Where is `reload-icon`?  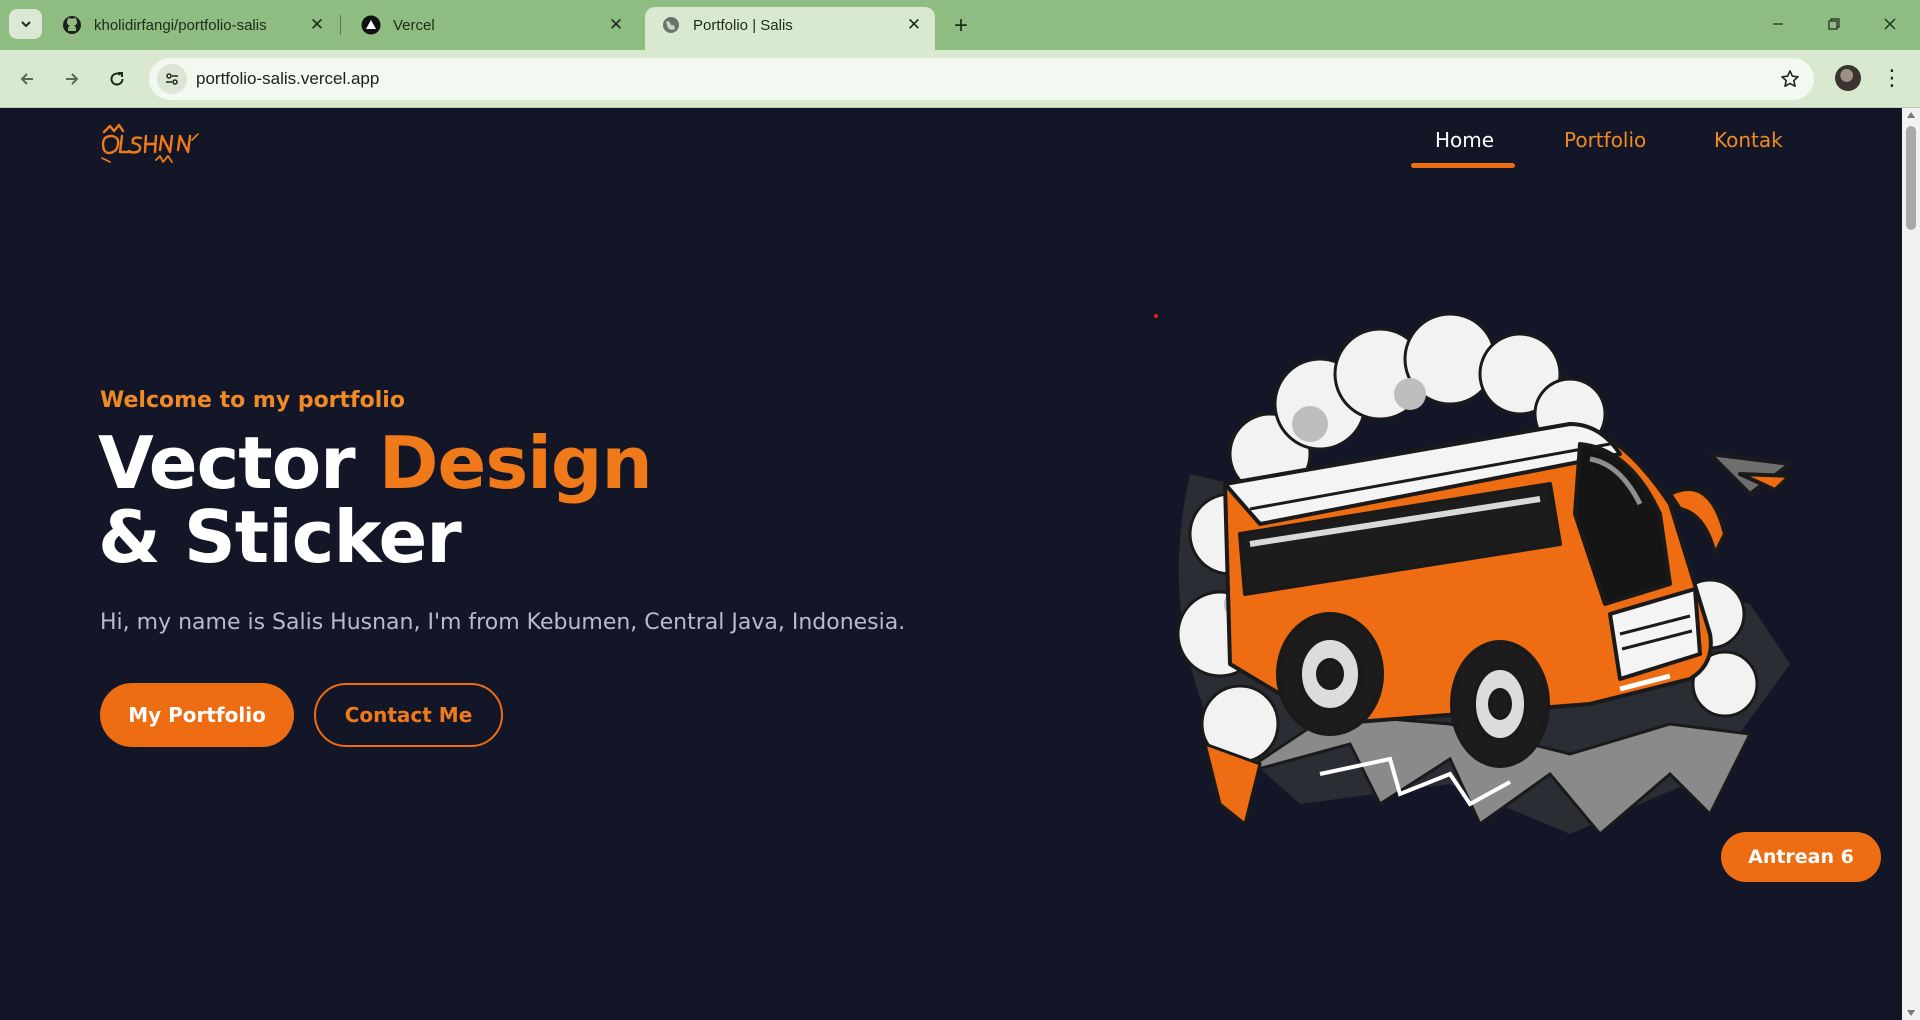
reload-icon is located at coordinates (117, 79).